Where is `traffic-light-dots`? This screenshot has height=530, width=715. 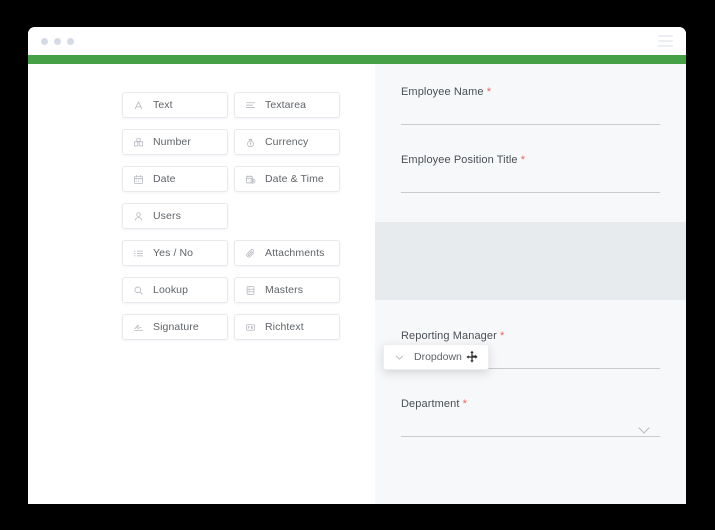
traffic-light-dots is located at coordinates (57, 41).